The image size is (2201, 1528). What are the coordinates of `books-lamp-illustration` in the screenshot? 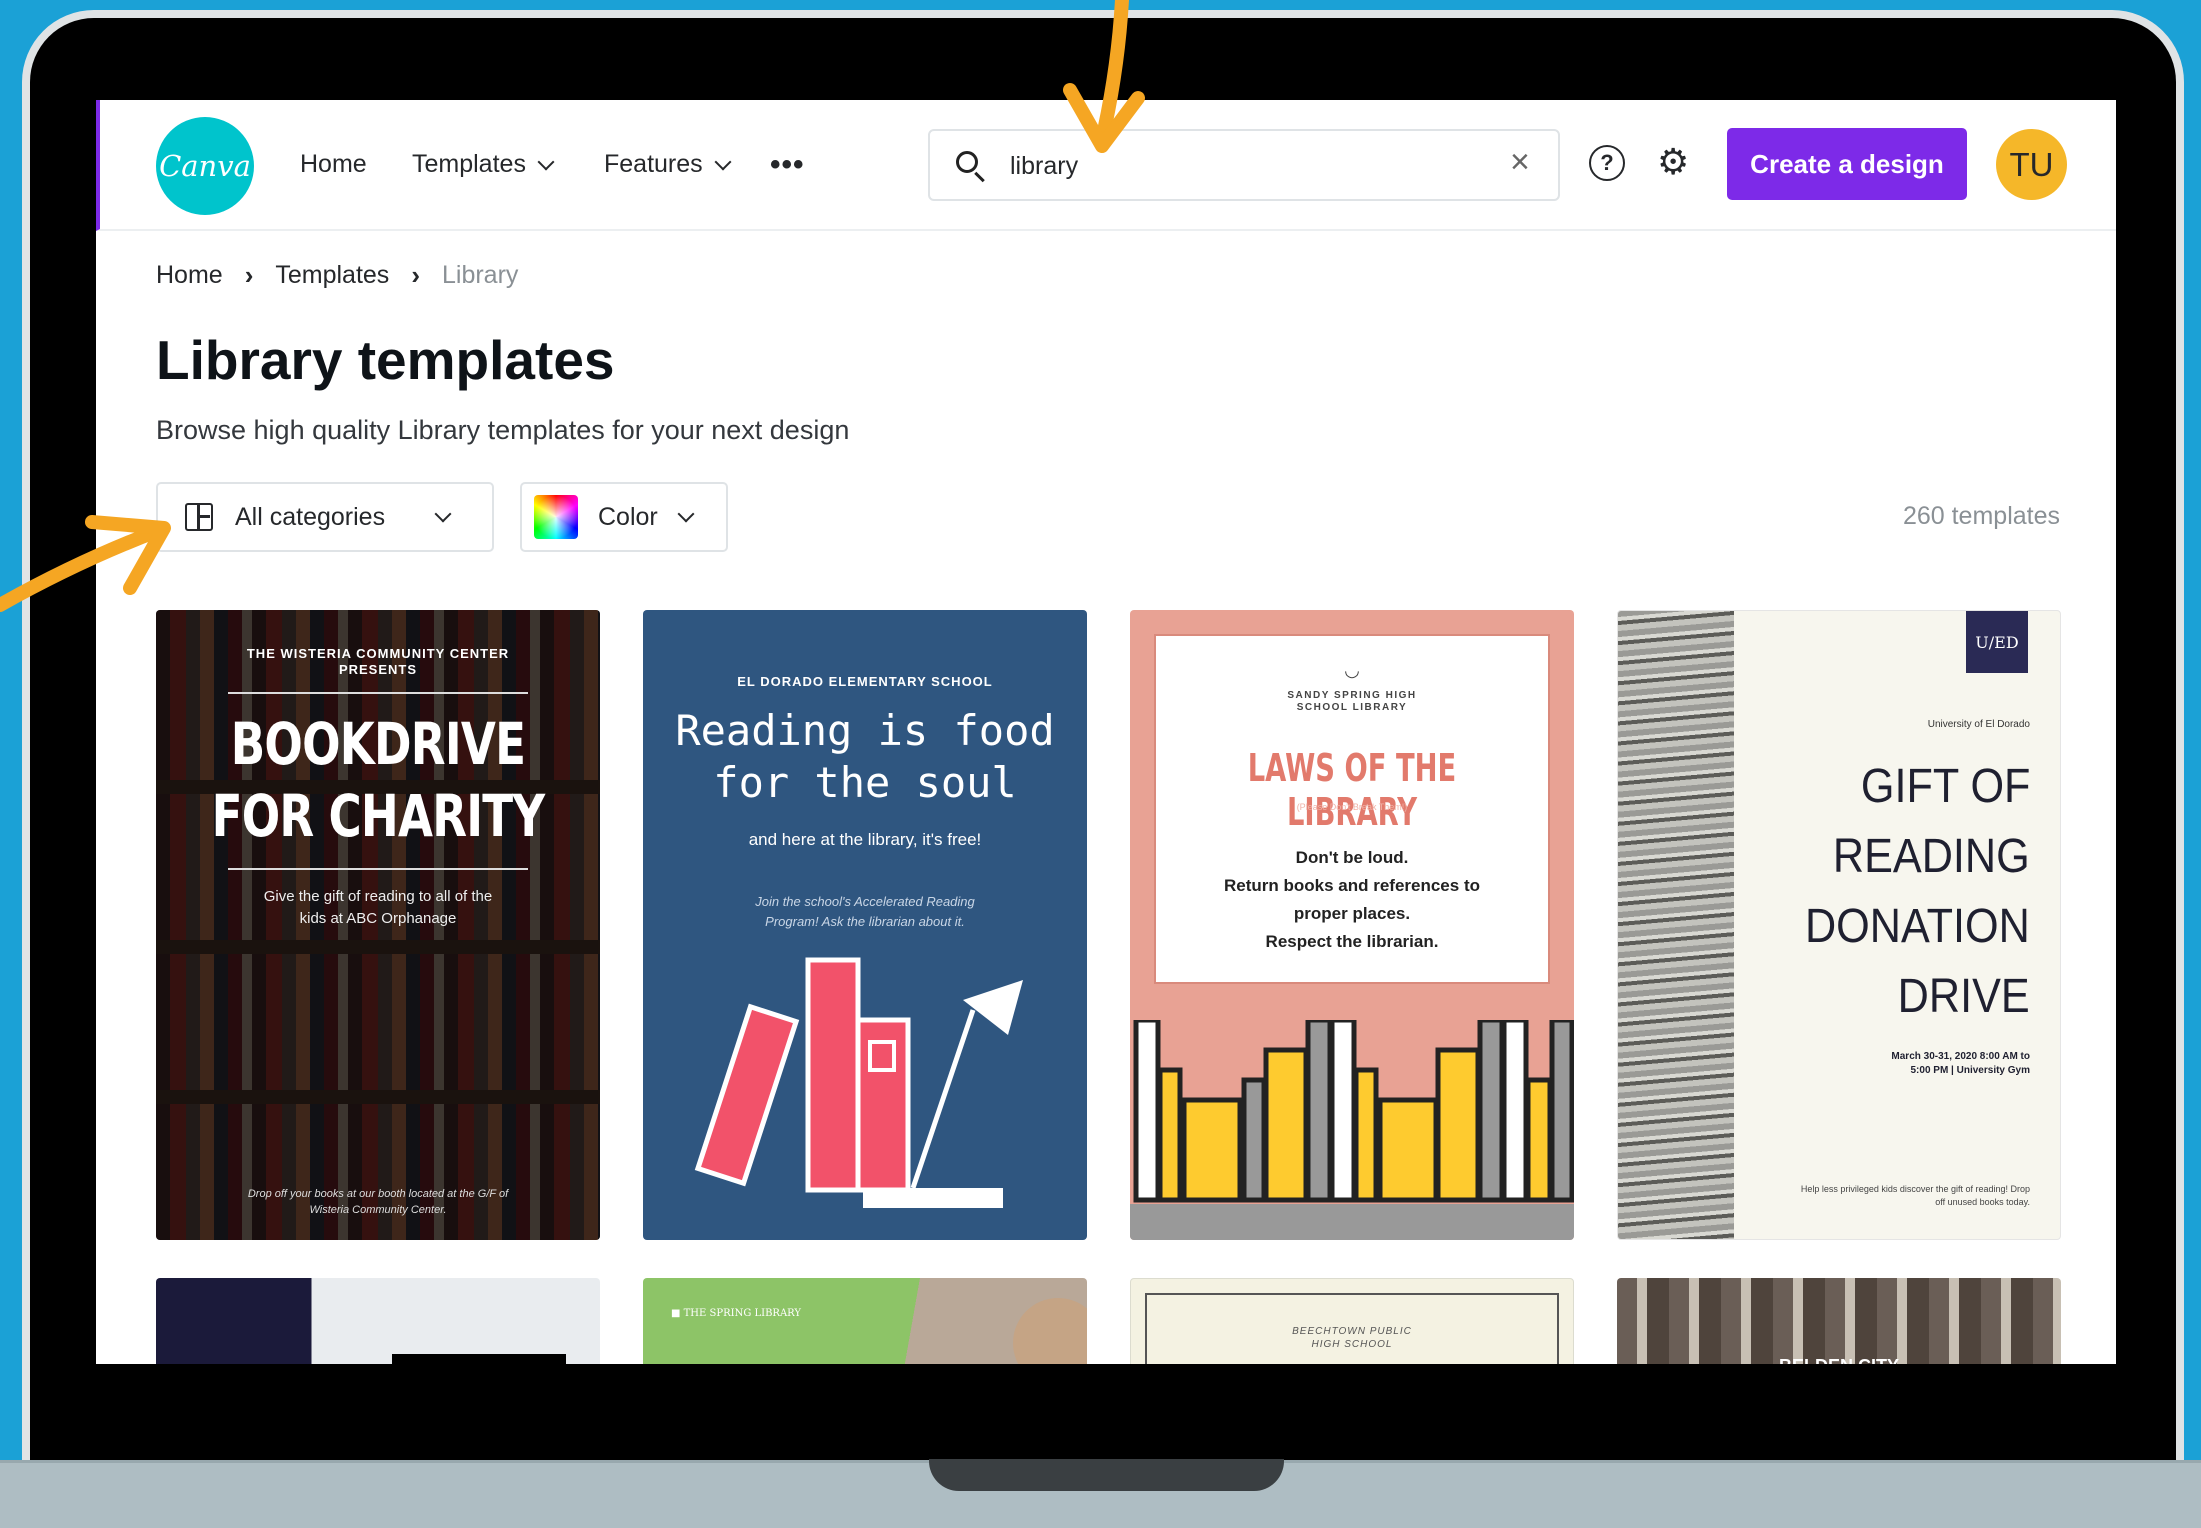 It's located at (858, 1082).